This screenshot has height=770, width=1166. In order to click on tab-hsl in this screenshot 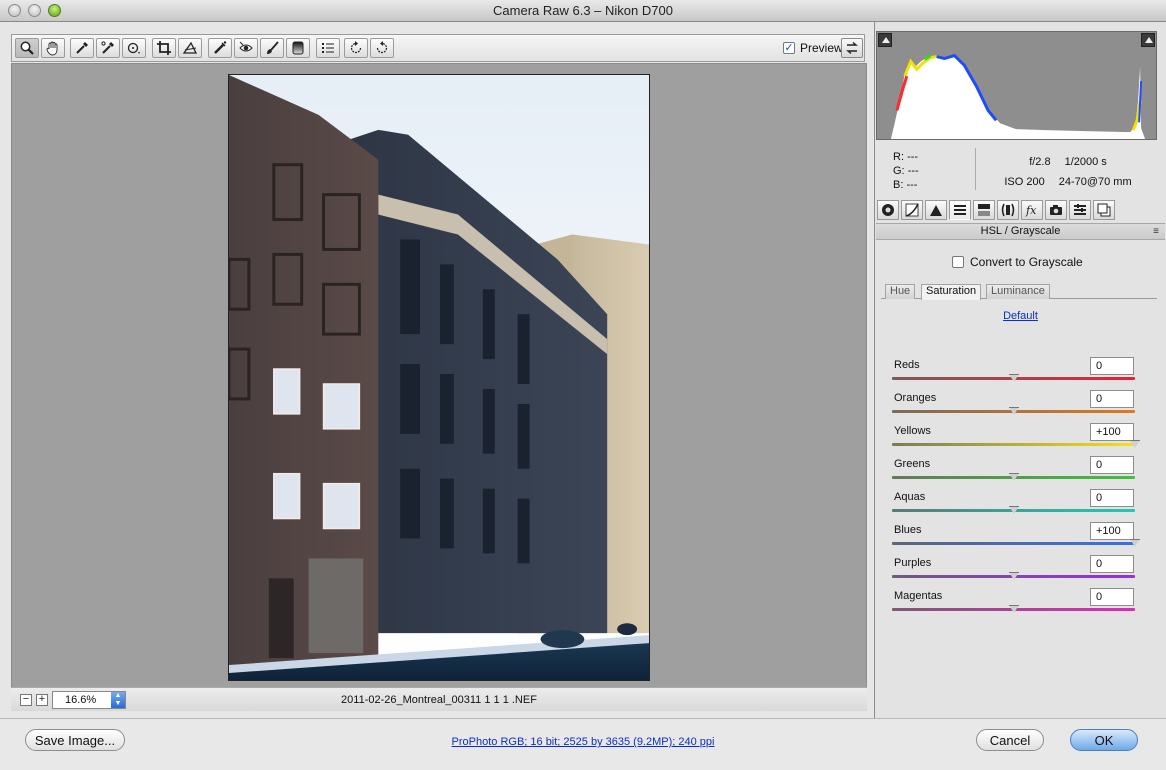, I will do `click(960, 210)`.